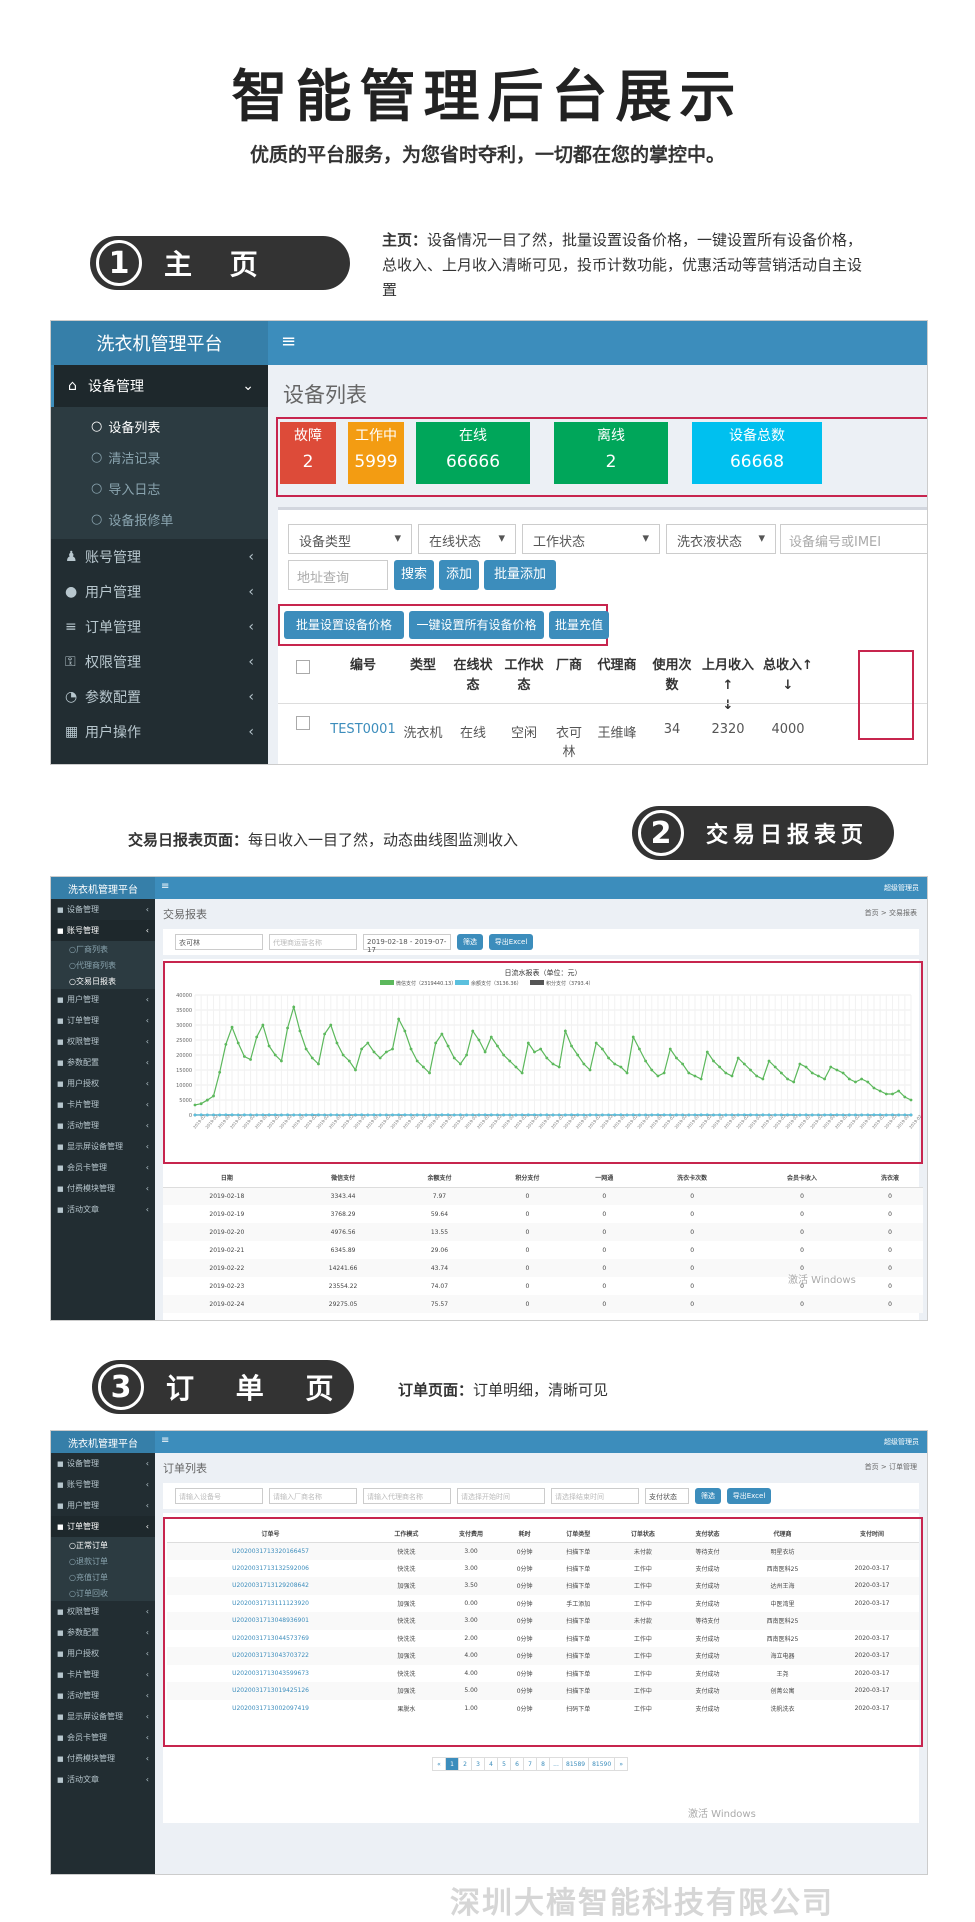 The image size is (975, 1922). Describe the element at coordinates (478, 1764) in the screenshot. I see `page-button: 3` at that location.